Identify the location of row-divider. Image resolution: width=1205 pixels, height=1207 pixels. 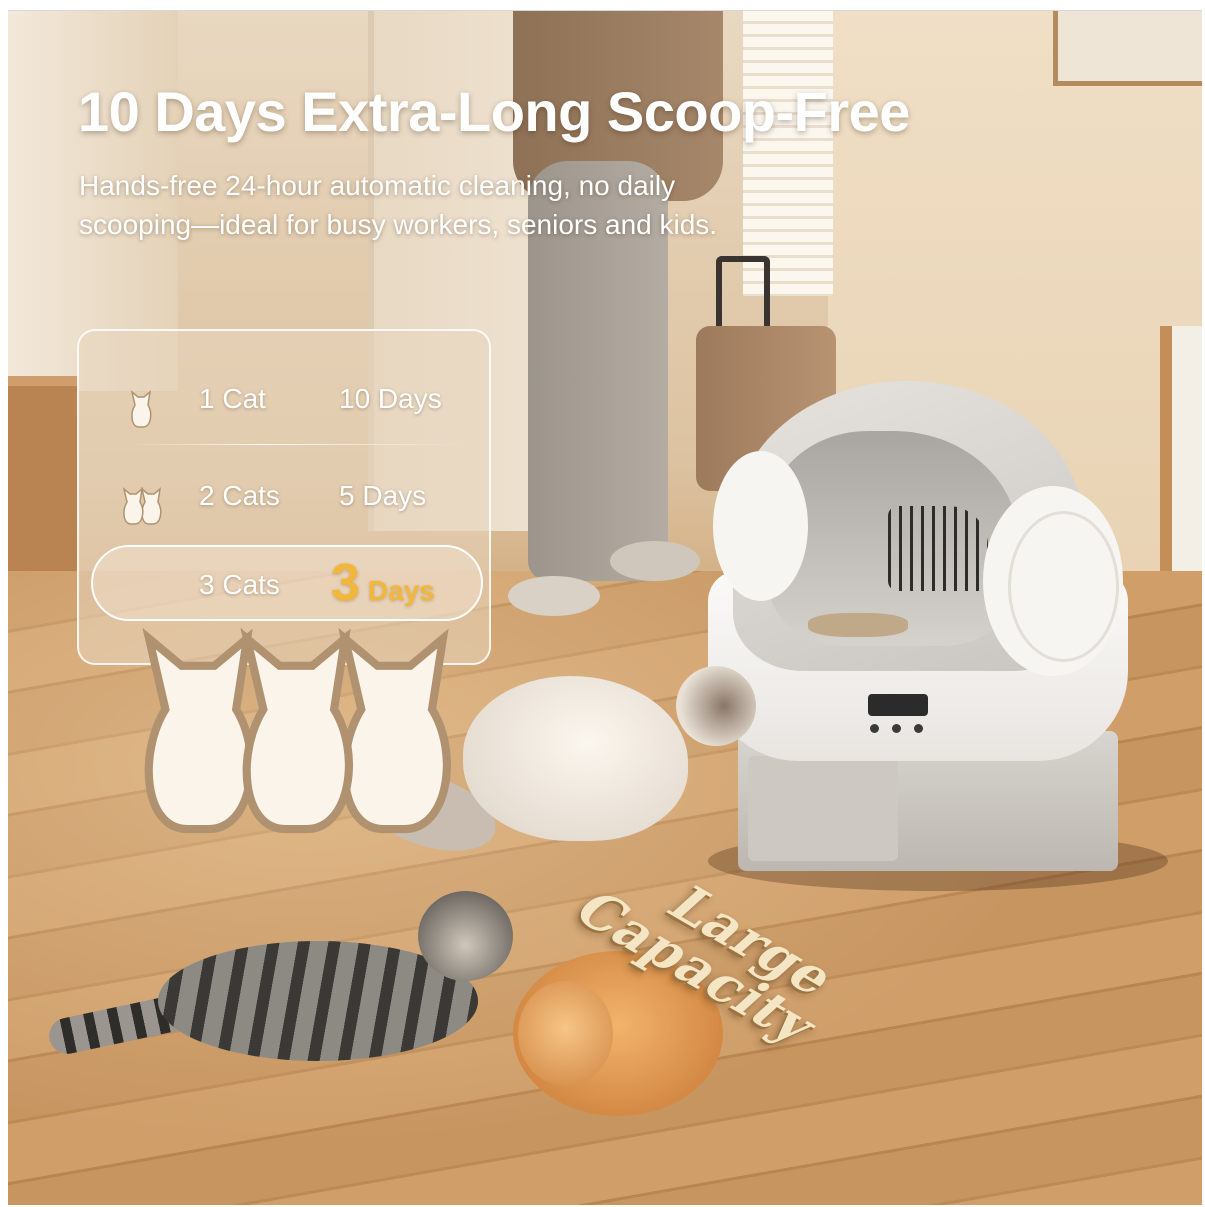
(299, 444).